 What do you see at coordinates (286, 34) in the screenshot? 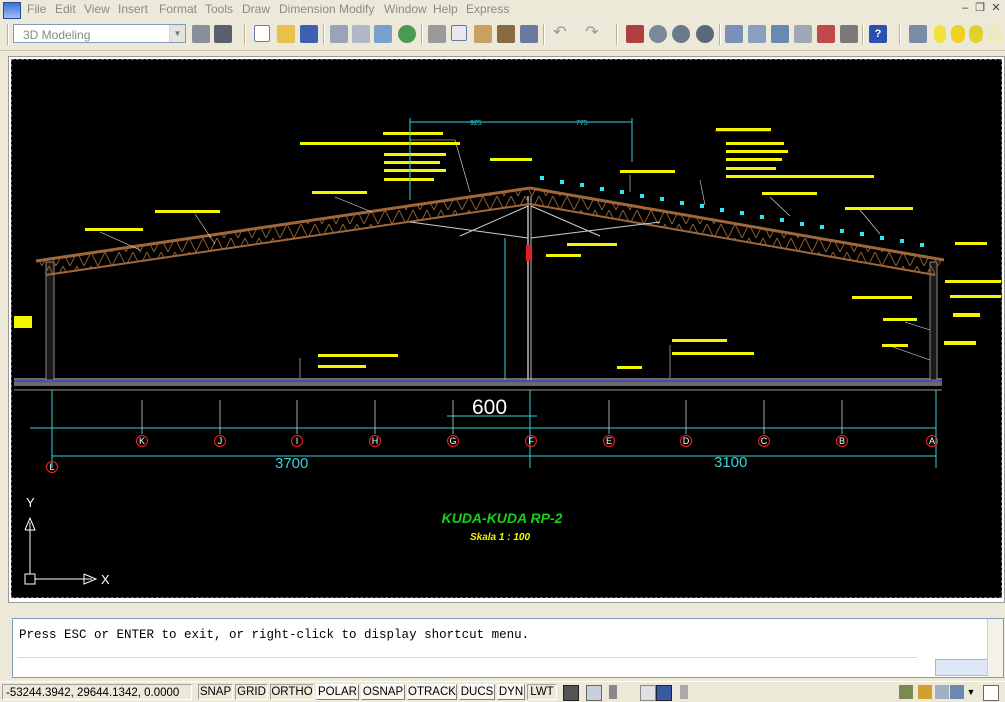
I see `open-icon` at bounding box center [286, 34].